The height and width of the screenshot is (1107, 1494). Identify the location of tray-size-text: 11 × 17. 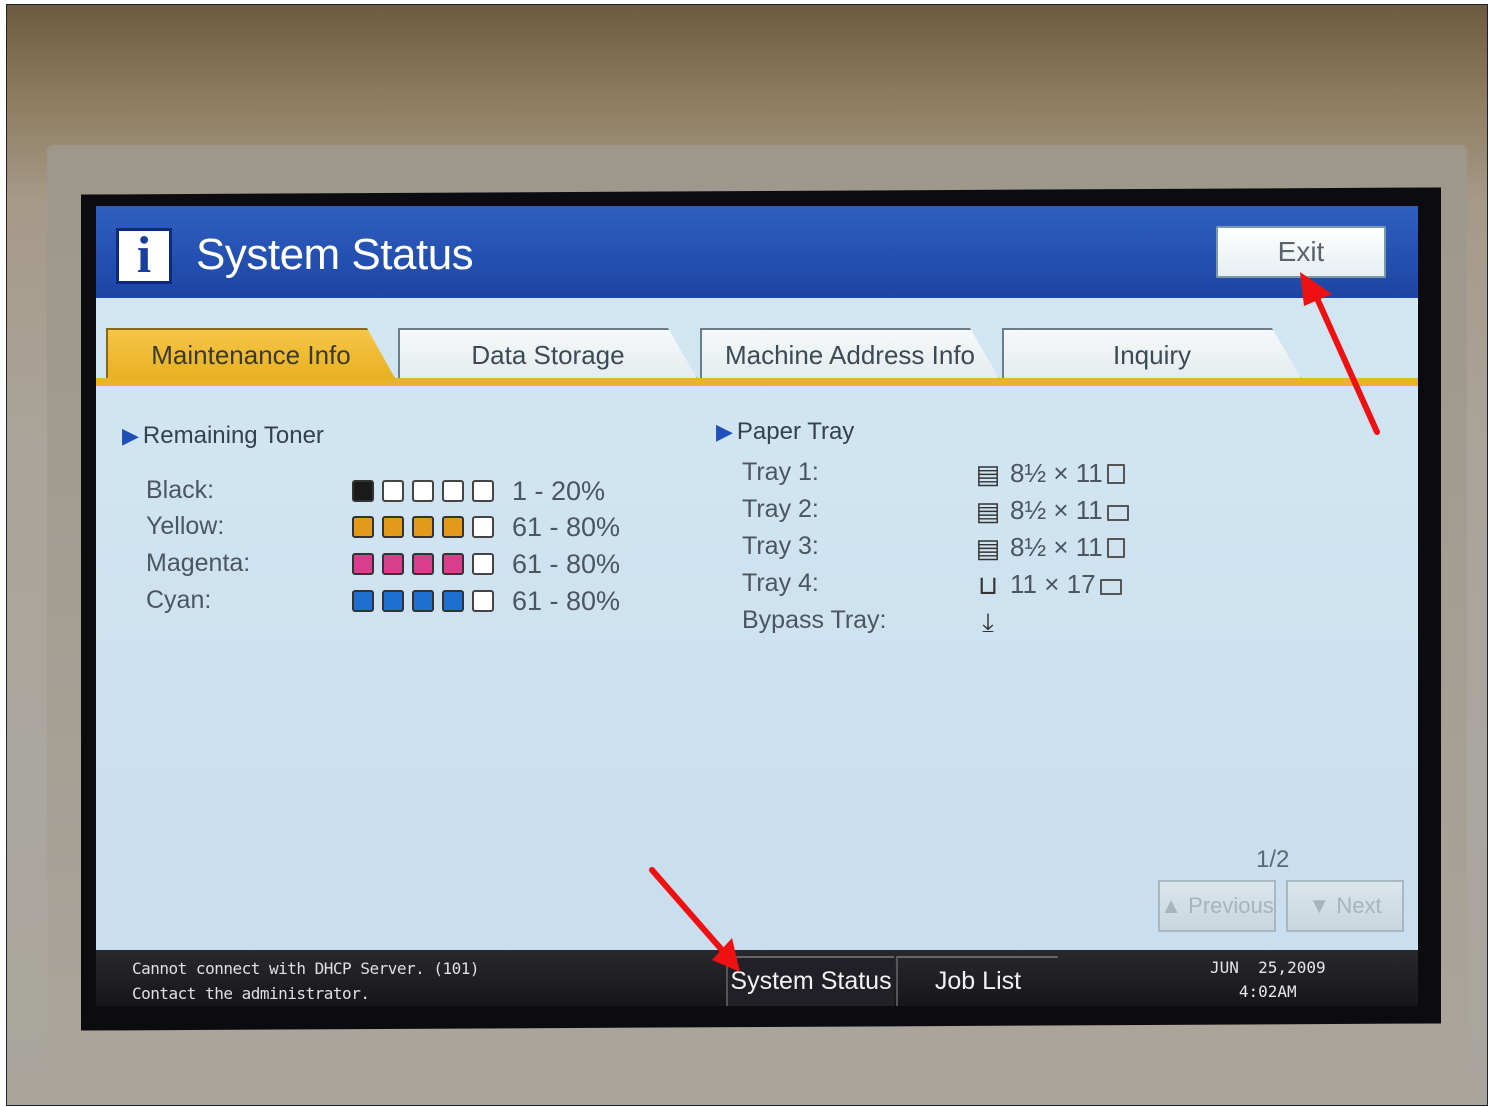
(1053, 584).